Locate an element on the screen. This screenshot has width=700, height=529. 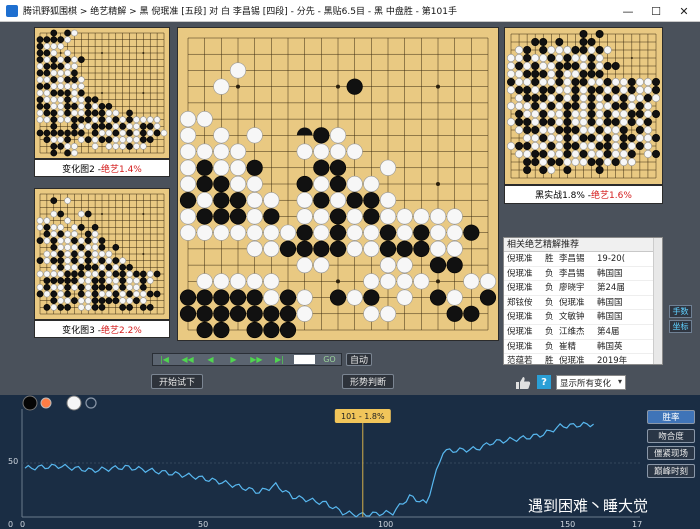
variation-display-select: 显示所有变化 ▾ is located at coordinates (591, 382).